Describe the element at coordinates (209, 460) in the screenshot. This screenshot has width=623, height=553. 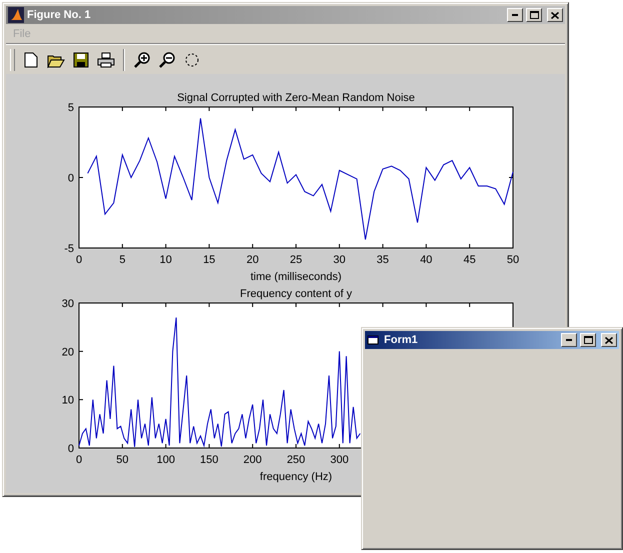
I see `tick-label: 150` at that location.